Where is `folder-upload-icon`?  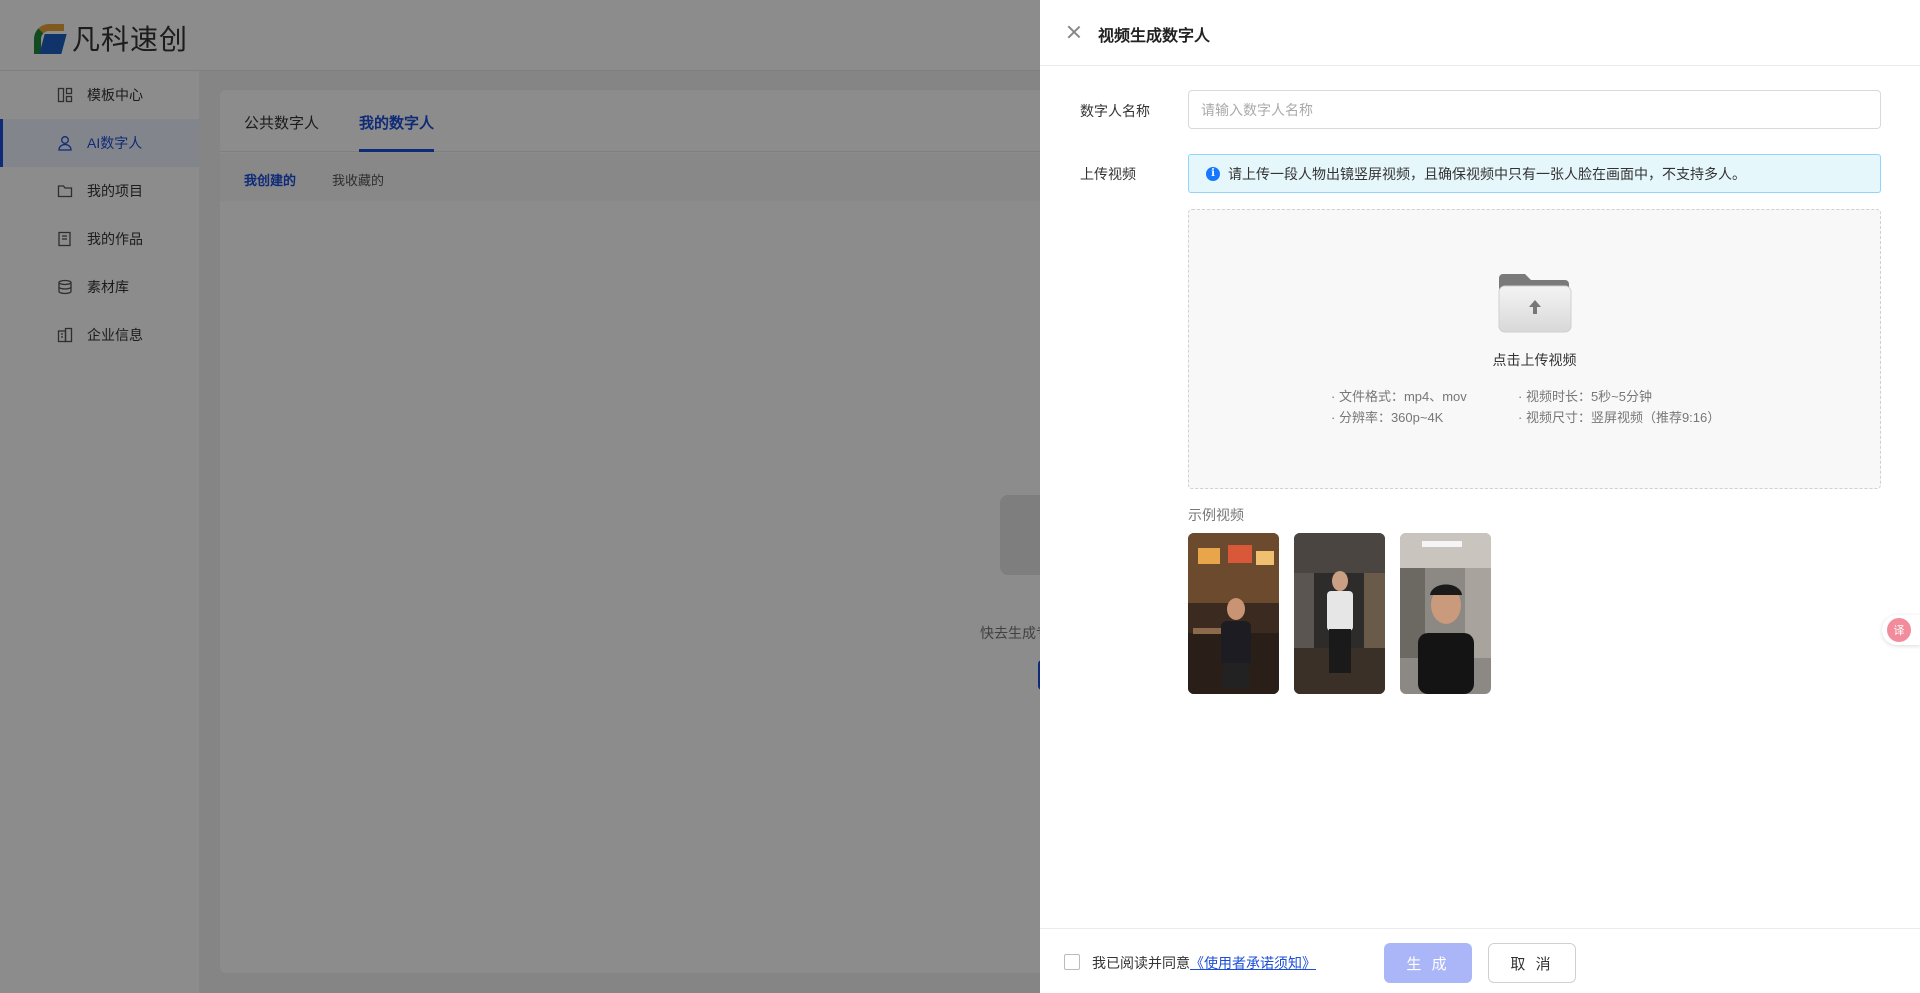
folder-upload-icon is located at coordinates (1535, 303).